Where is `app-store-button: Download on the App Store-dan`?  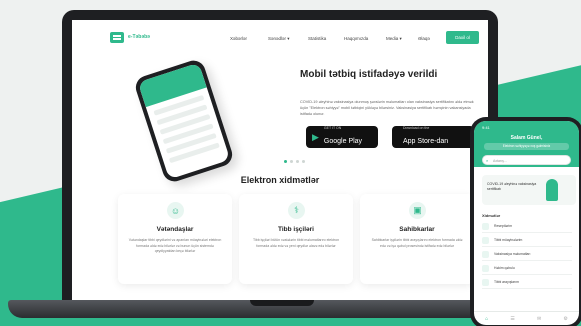 app-store-button: Download on the App Store-dan is located at coordinates (433, 137).